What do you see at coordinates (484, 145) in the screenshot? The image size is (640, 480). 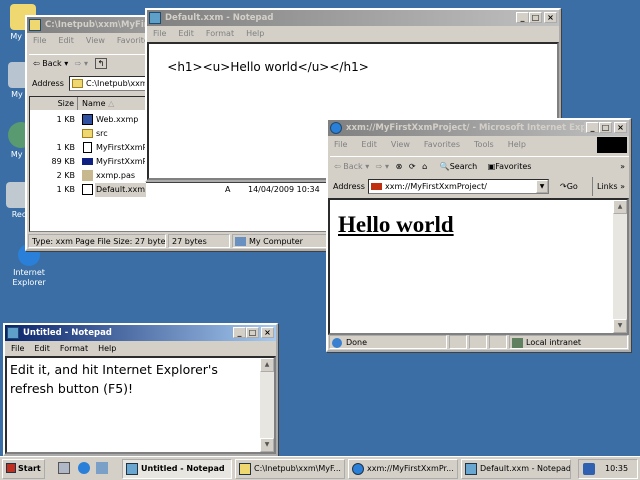 I see `menu-tools: Tools` at bounding box center [484, 145].